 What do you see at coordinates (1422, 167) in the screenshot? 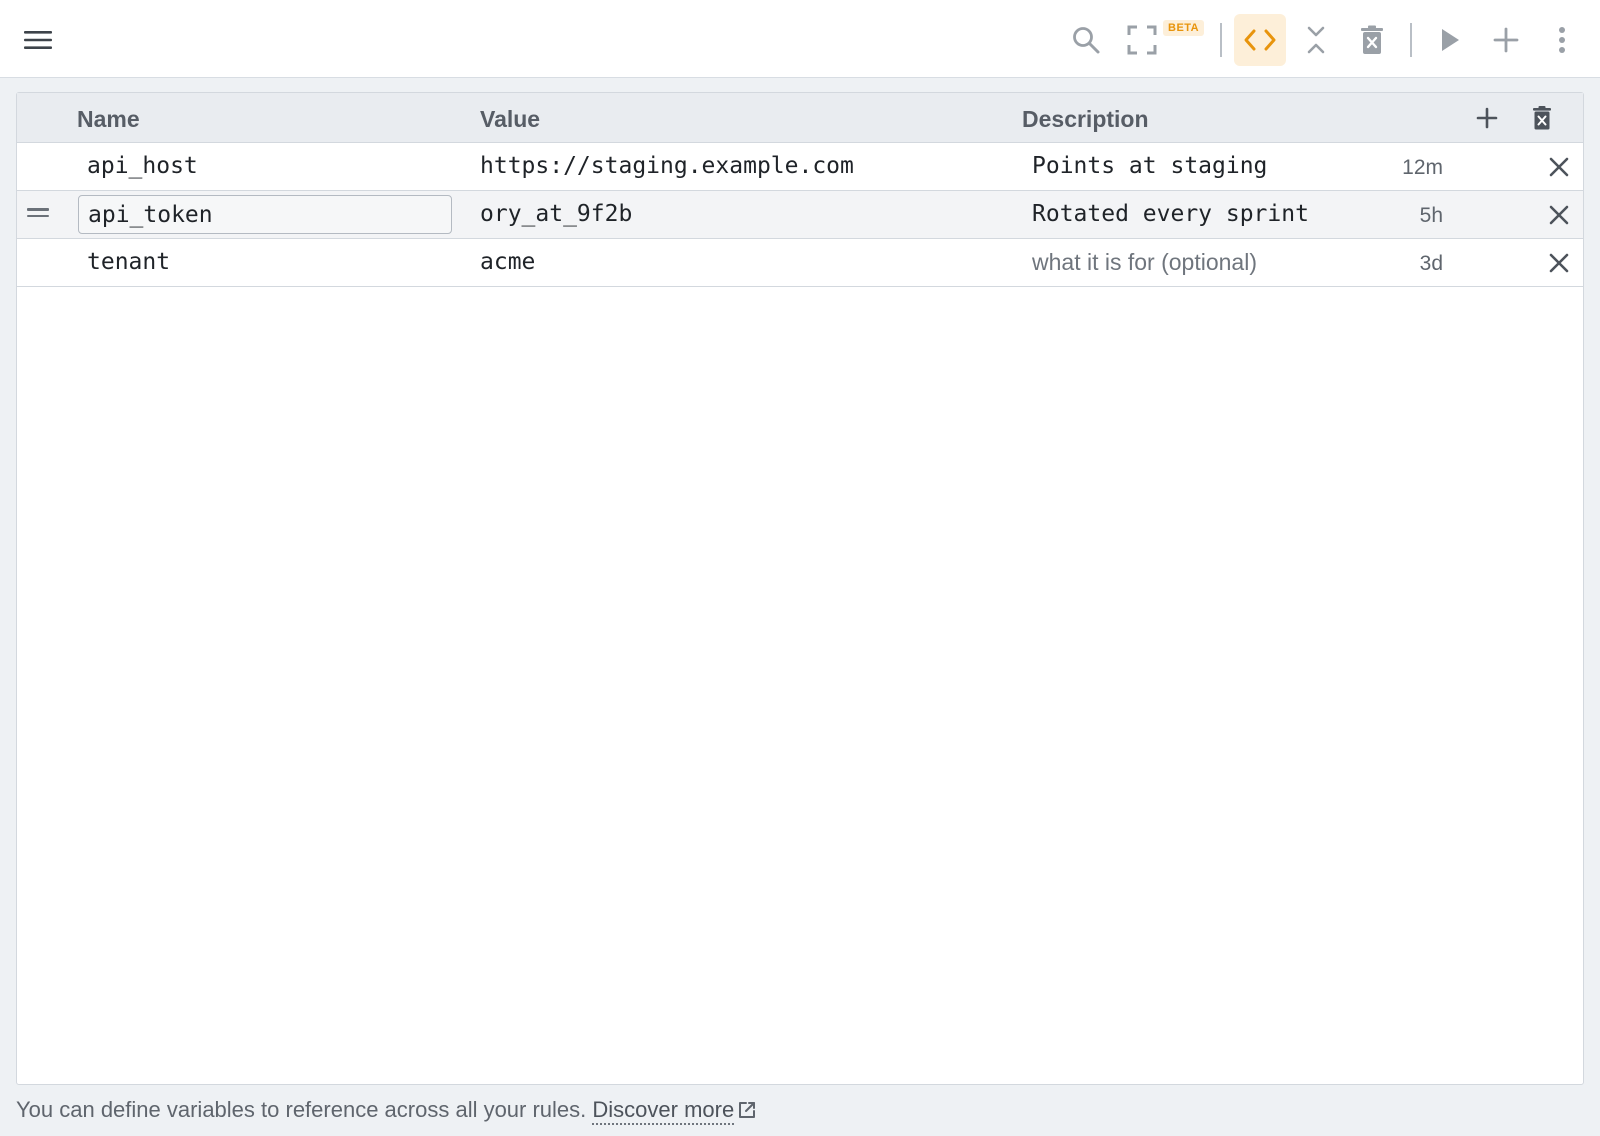
I see `updated-age: 12m` at bounding box center [1422, 167].